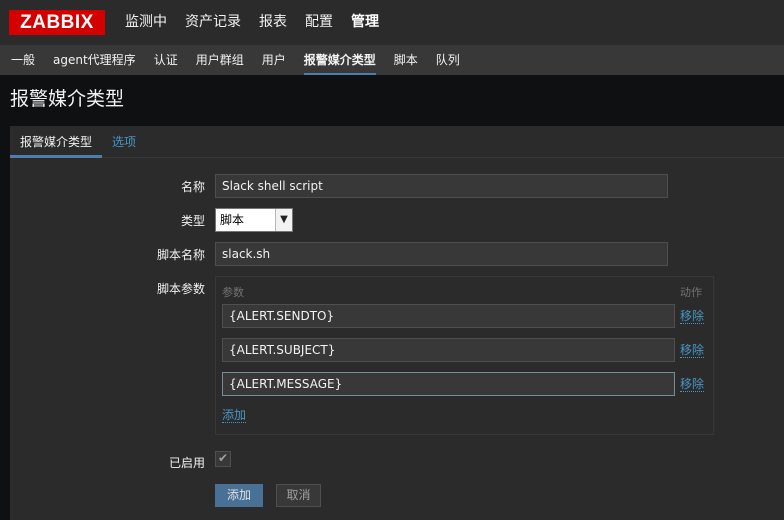 The image size is (784, 520). What do you see at coordinates (213, 22) in the screenshot?
I see `top-menu-inventory: 资产记录` at bounding box center [213, 22].